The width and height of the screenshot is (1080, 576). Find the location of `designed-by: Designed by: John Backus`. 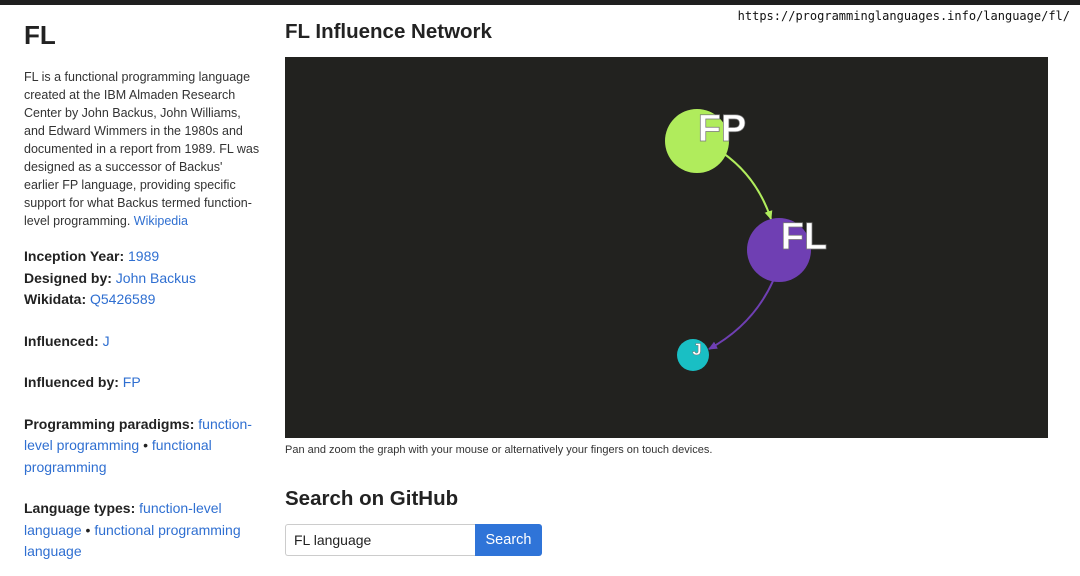

designed-by: Designed by: John Backus is located at coordinates (142, 279).